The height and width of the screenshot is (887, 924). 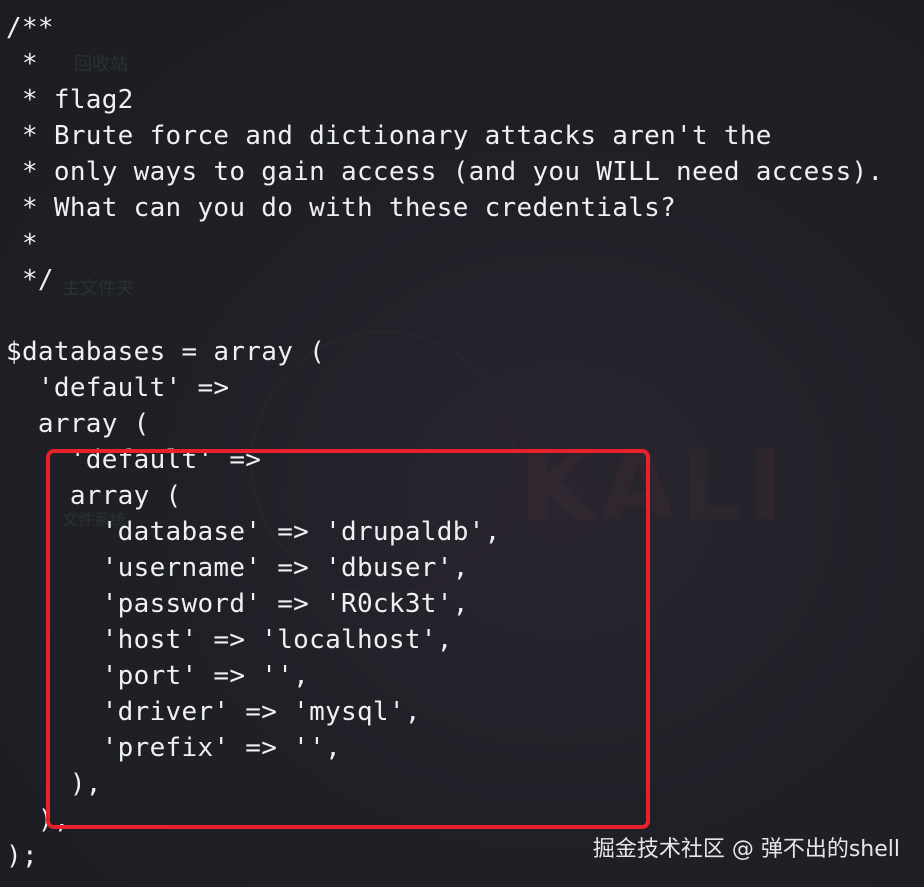 I want to click on watermark: 掘金技术社区 @ 弹不出的shell, so click(x=746, y=849).